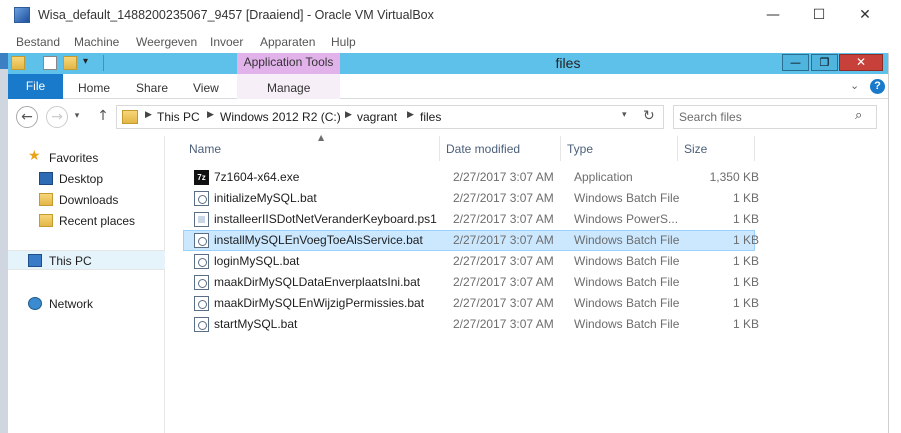 The width and height of the screenshot is (901, 433). I want to click on powershell-file-icon, so click(201, 219).